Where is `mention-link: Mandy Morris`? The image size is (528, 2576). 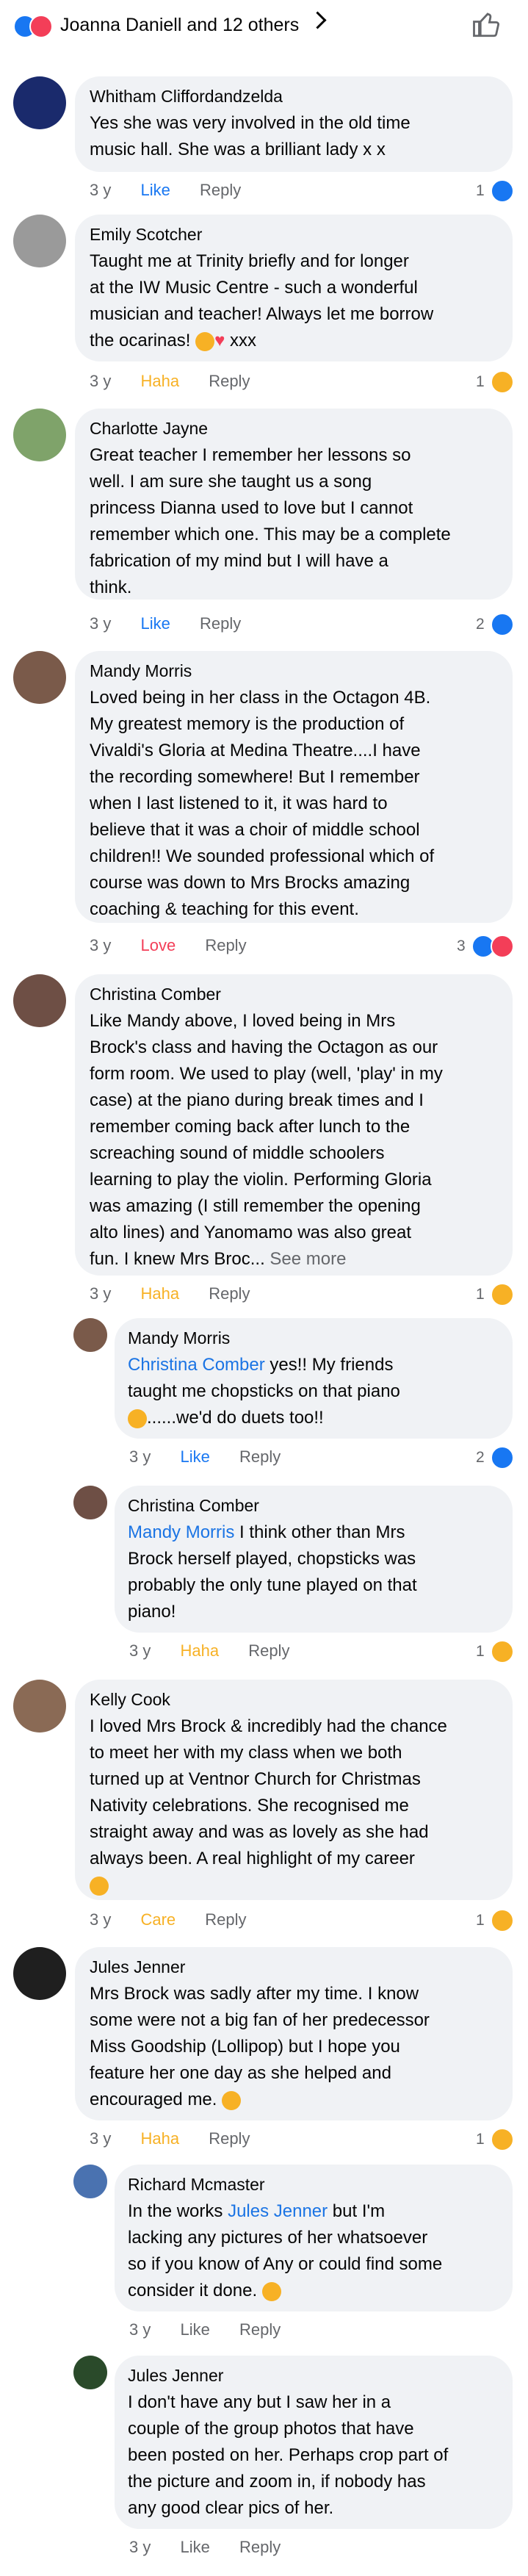
mention-link: Mandy Morris is located at coordinates (181, 1532).